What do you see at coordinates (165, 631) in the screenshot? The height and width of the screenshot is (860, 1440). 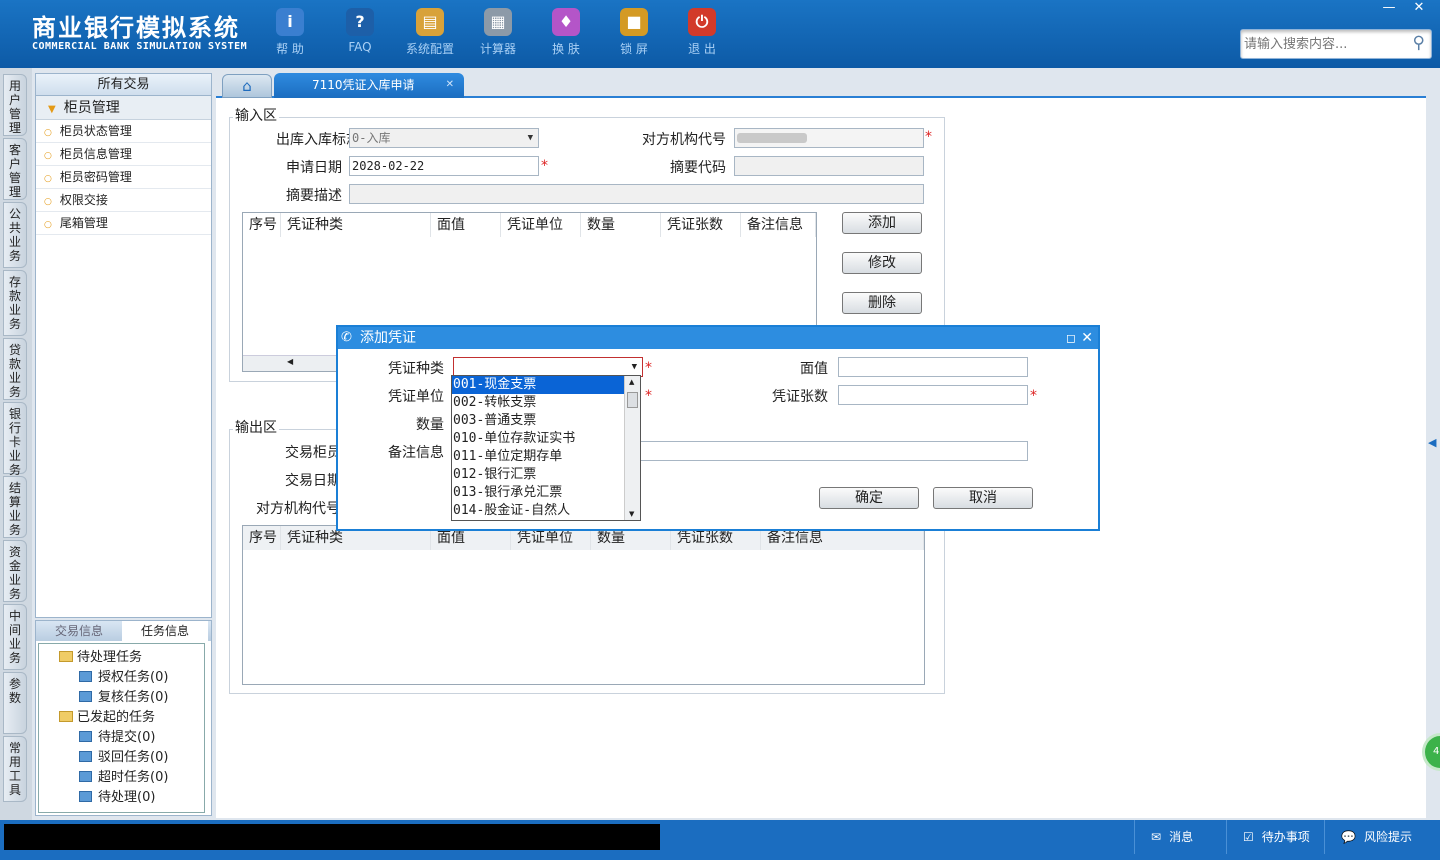 I see `tab-task-info: 任务信息` at bounding box center [165, 631].